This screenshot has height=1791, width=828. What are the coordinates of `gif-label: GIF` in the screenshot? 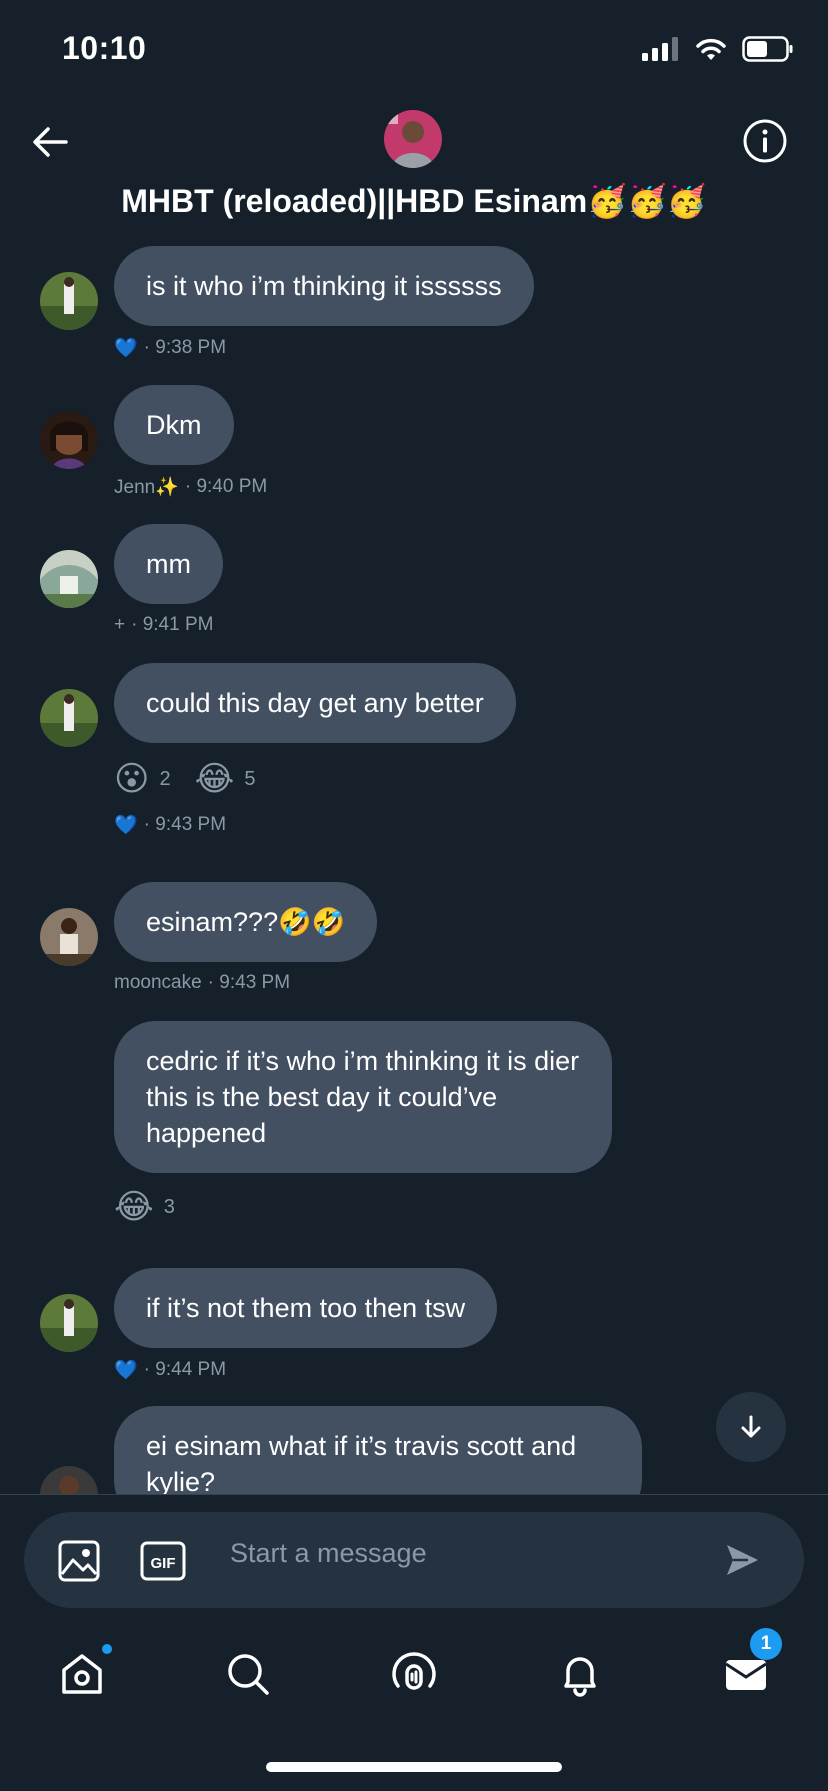 It's located at (163, 1563).